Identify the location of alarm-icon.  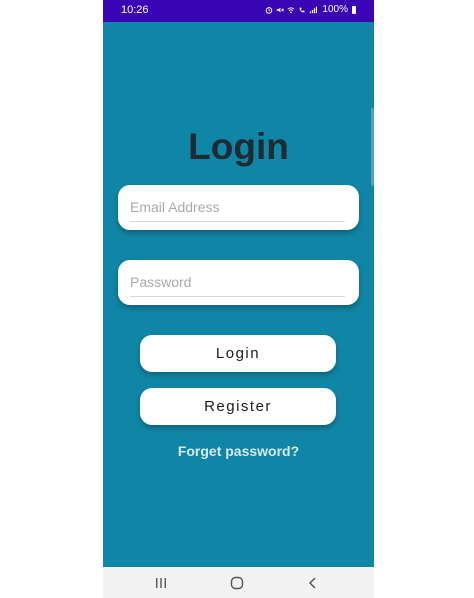
(269, 10).